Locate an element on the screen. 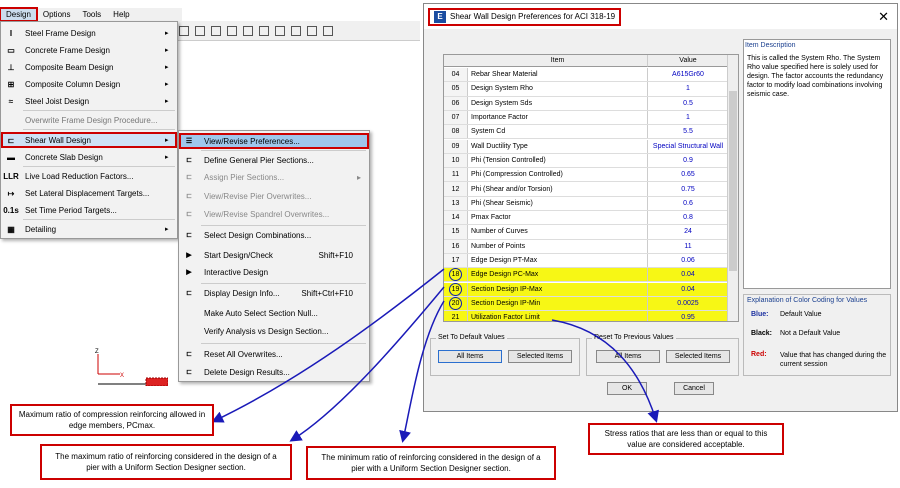  column-header-value: Value is located at coordinates (688, 61).